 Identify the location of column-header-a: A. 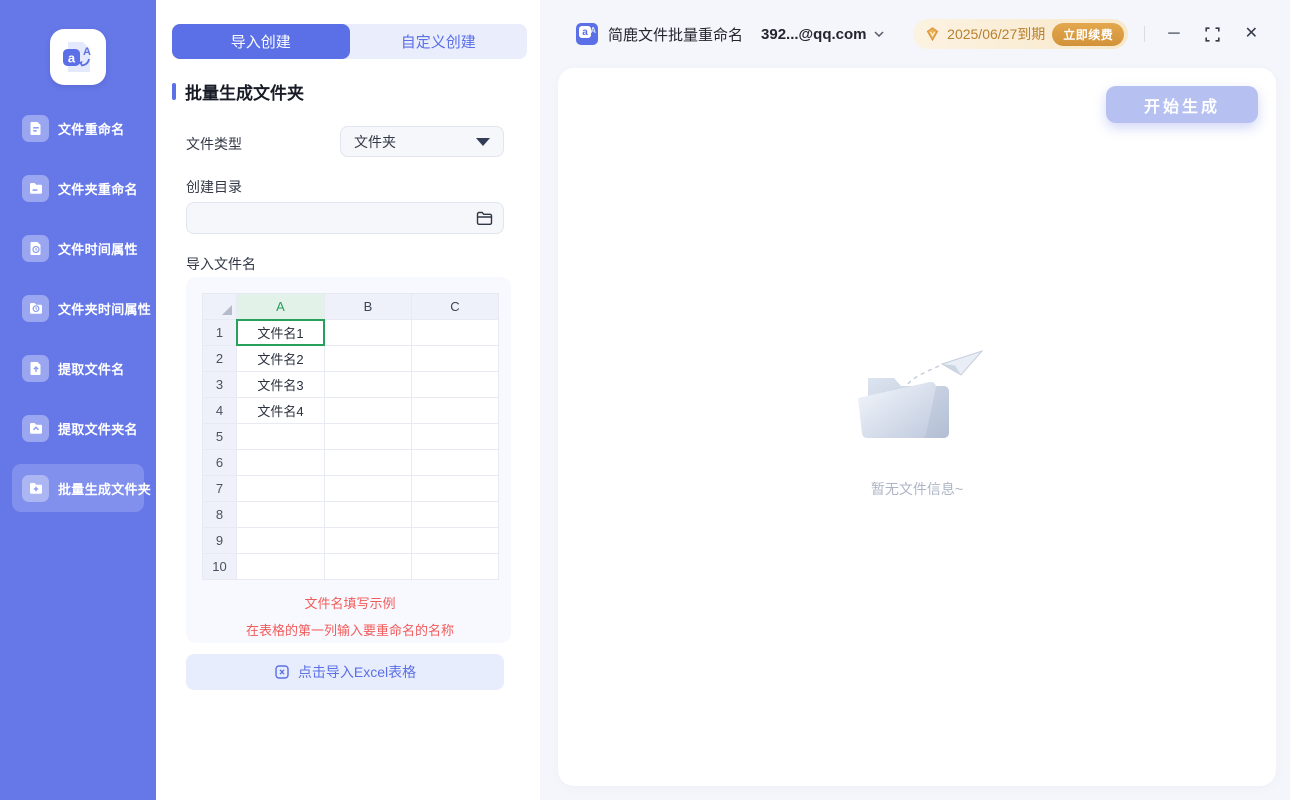
(280, 306).